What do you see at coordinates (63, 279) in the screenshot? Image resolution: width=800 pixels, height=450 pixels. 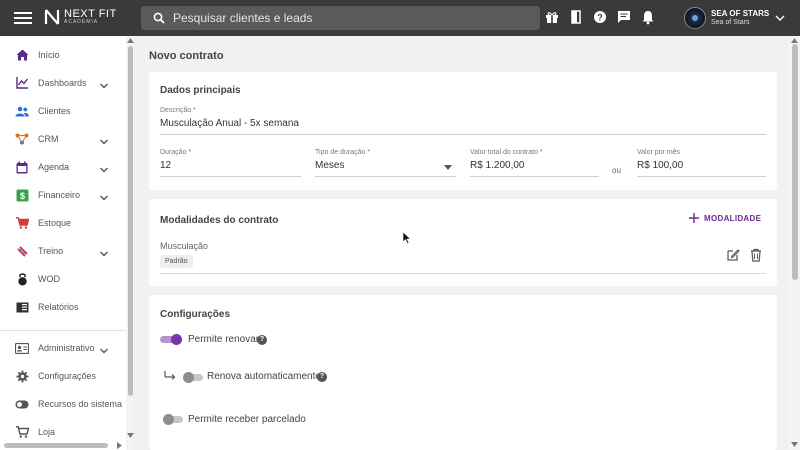 I see `sidebar-item-wod: WOD` at bounding box center [63, 279].